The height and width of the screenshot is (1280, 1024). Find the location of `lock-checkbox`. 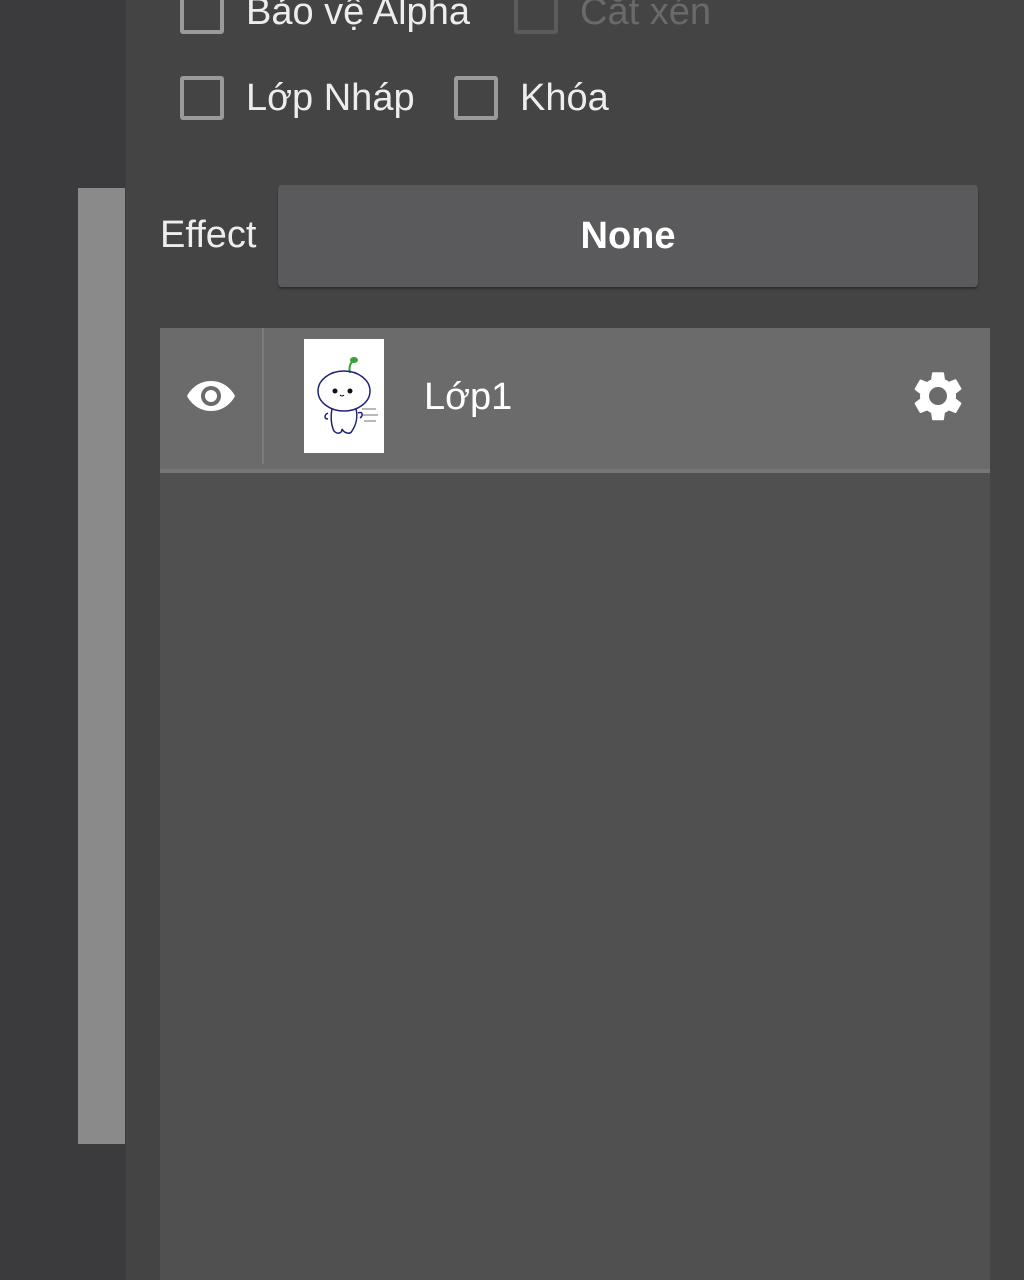

lock-checkbox is located at coordinates (476, 98).